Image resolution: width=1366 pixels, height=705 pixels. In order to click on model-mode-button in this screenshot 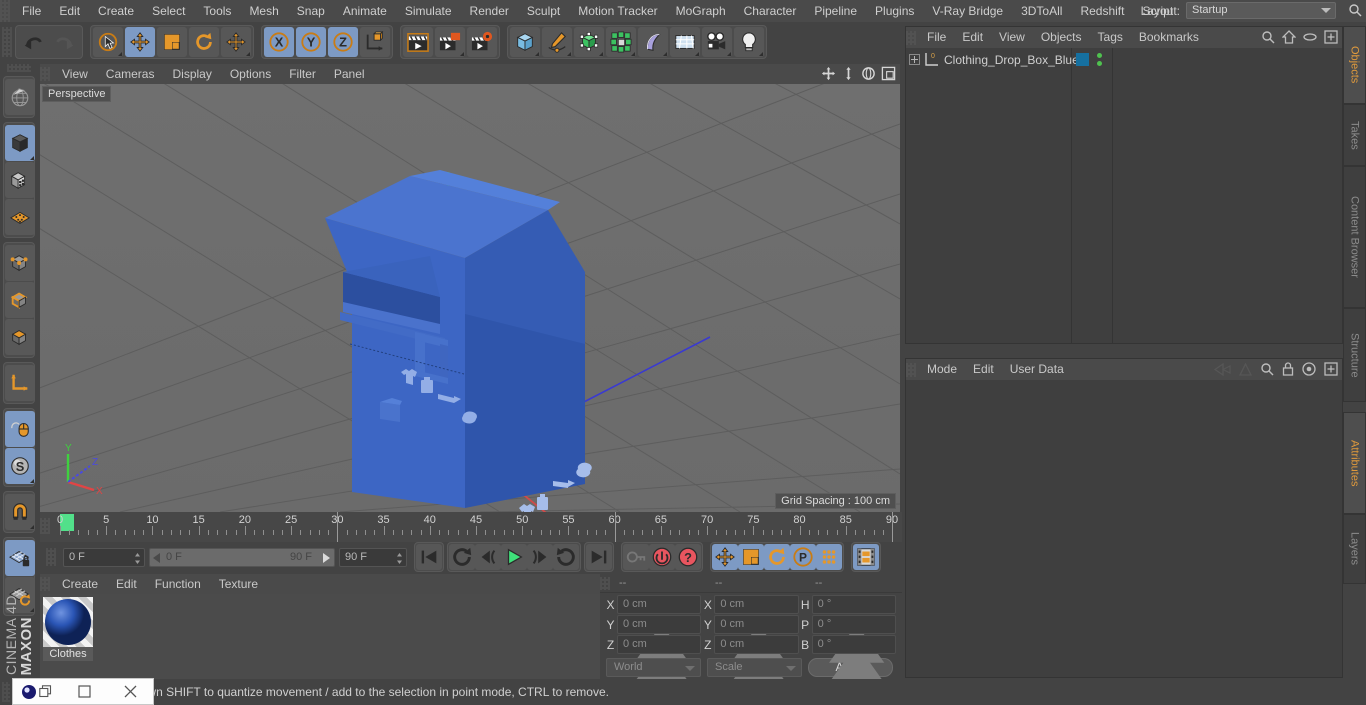, I will do `click(20, 143)`.